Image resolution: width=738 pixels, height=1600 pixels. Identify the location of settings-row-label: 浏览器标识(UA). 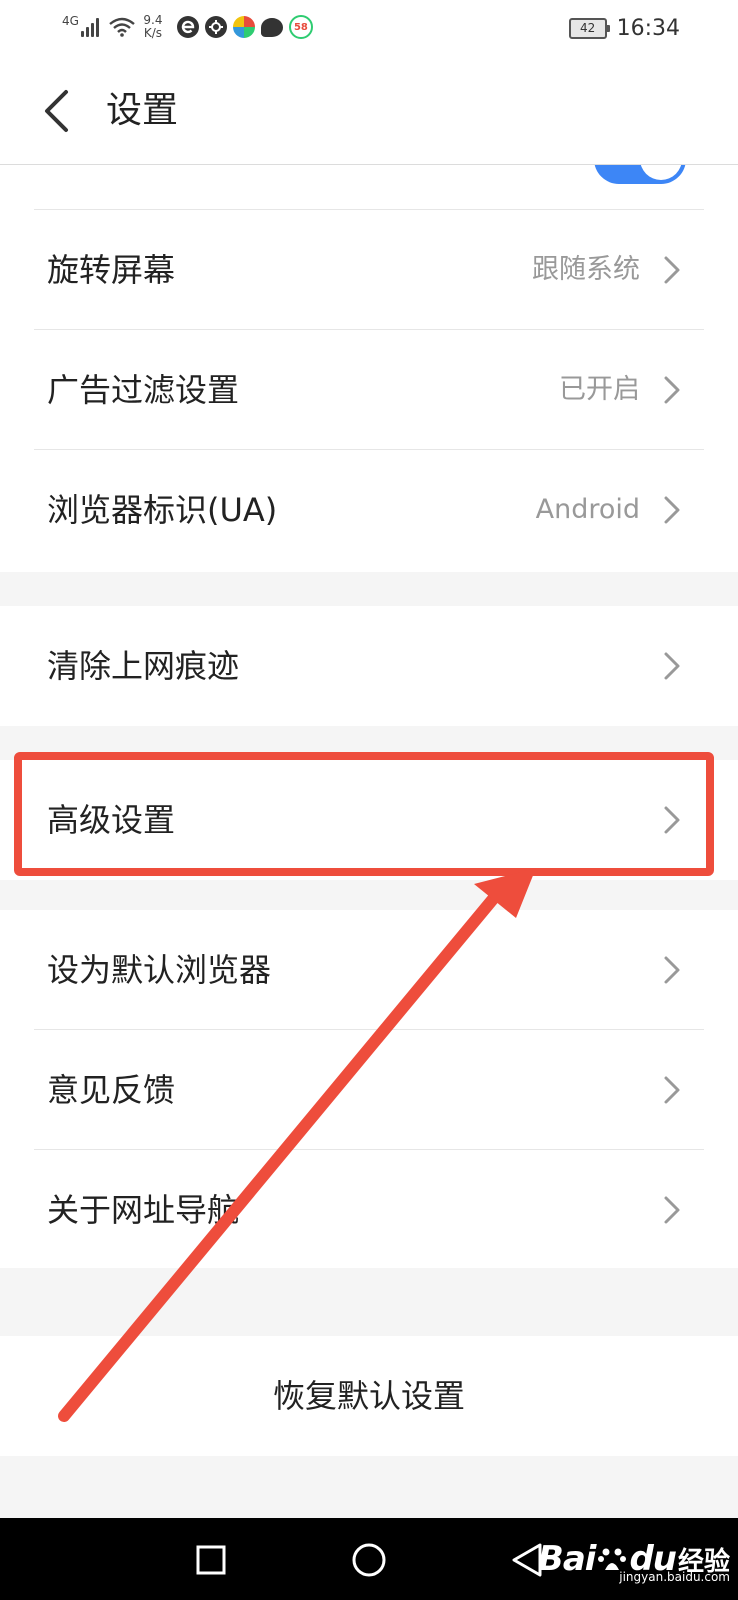
(162, 510).